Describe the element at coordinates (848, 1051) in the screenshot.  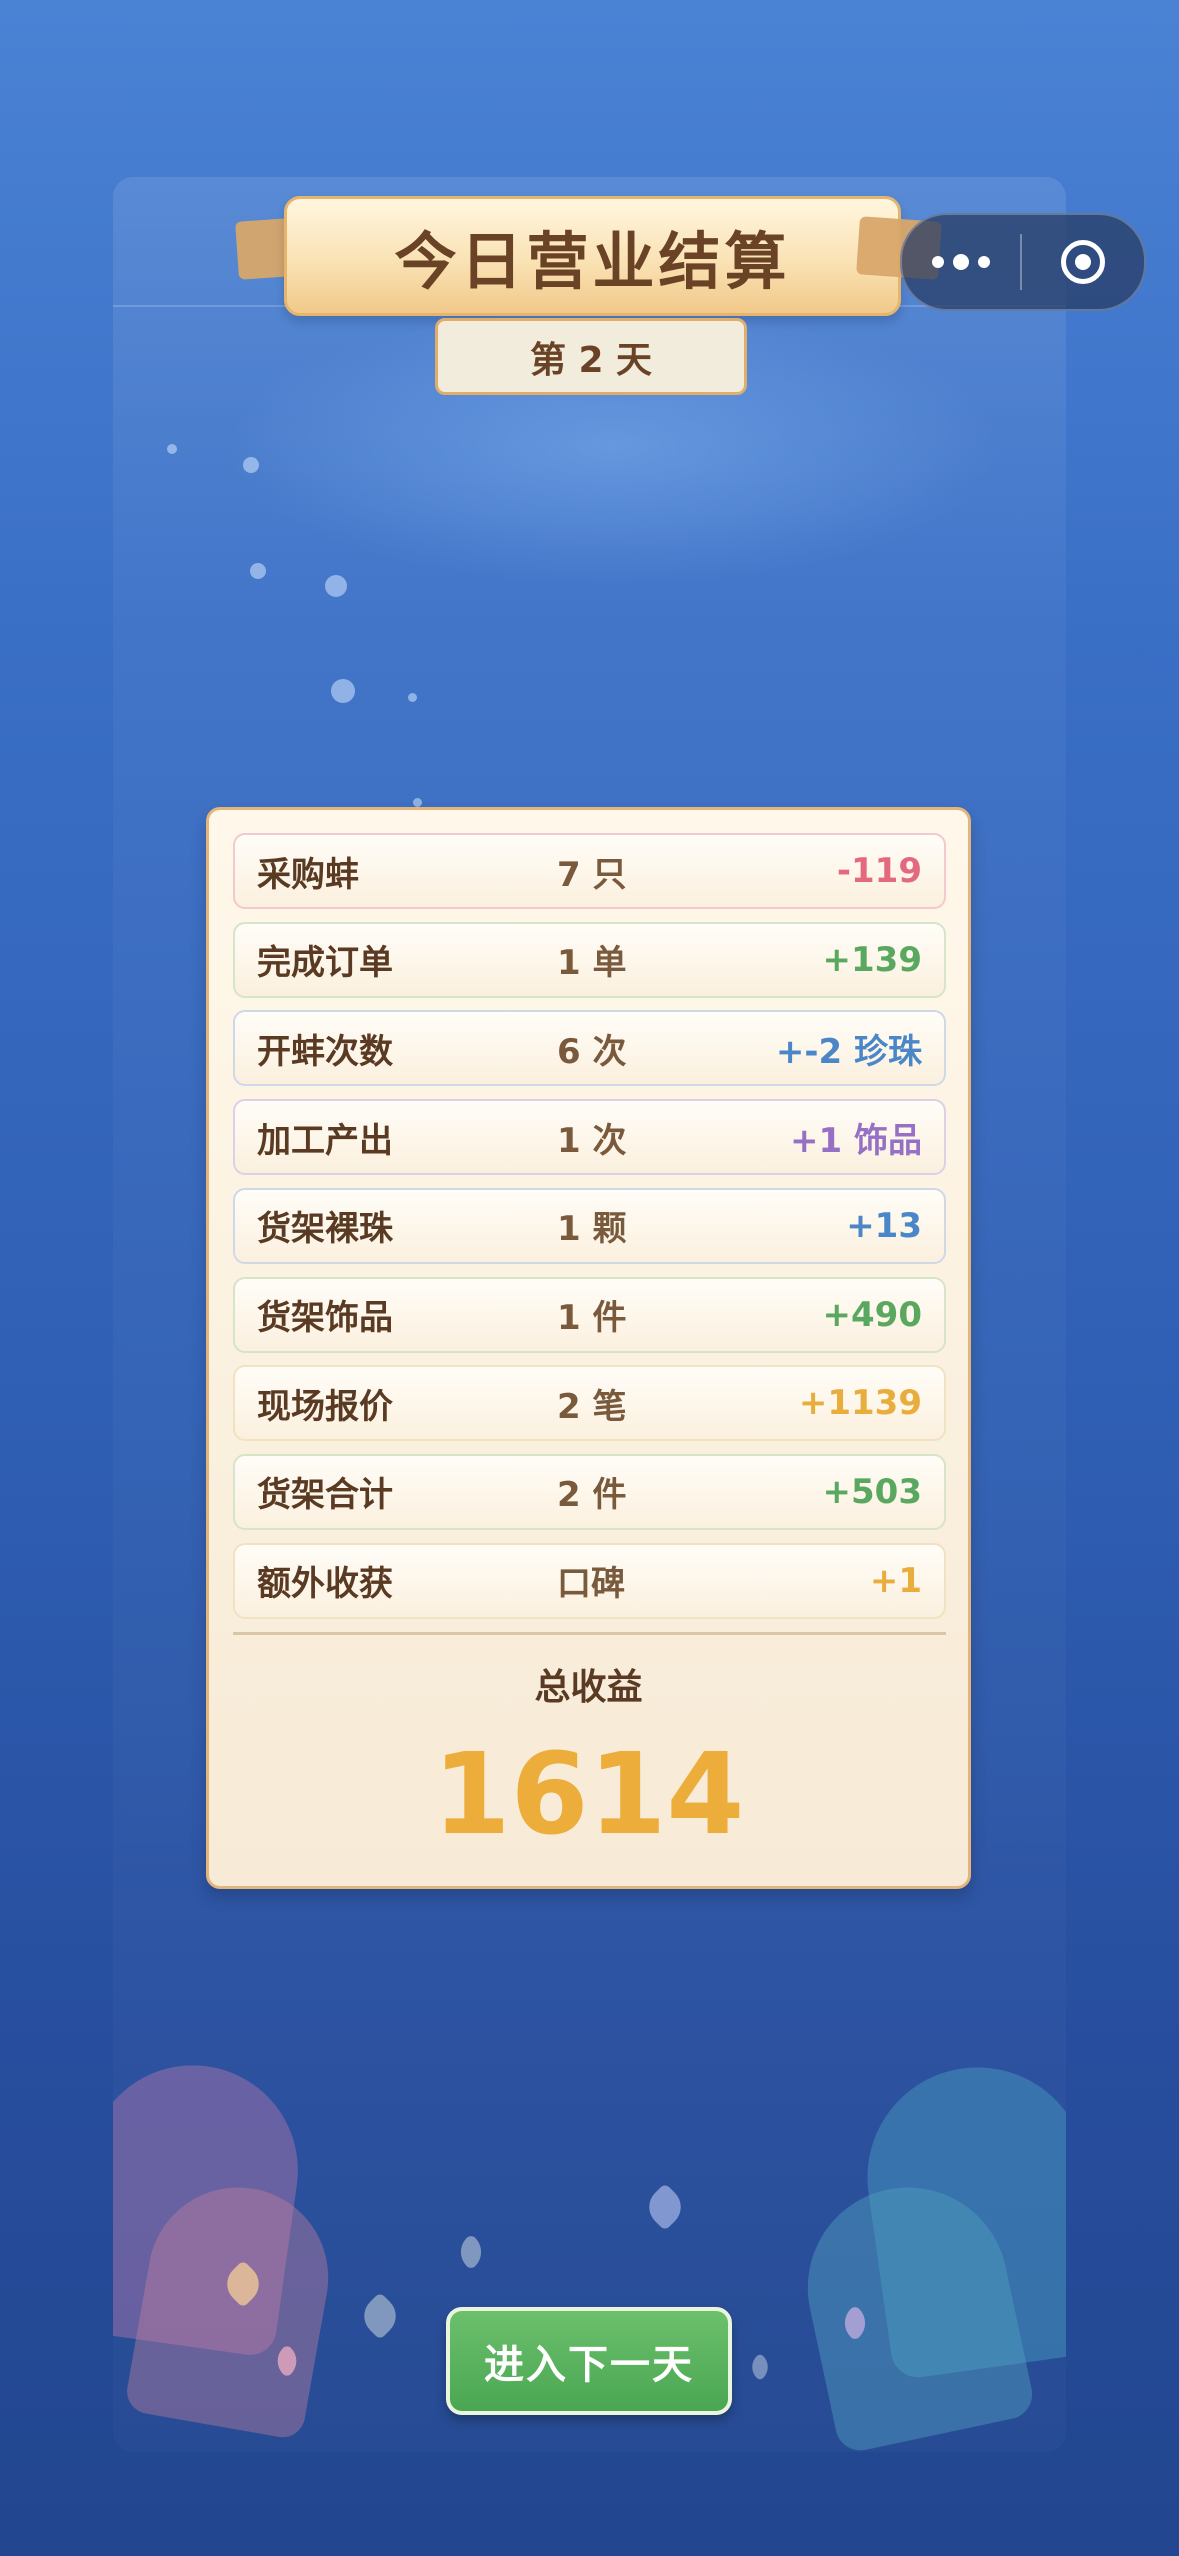
I see `result-value: +-2 珍珠` at that location.